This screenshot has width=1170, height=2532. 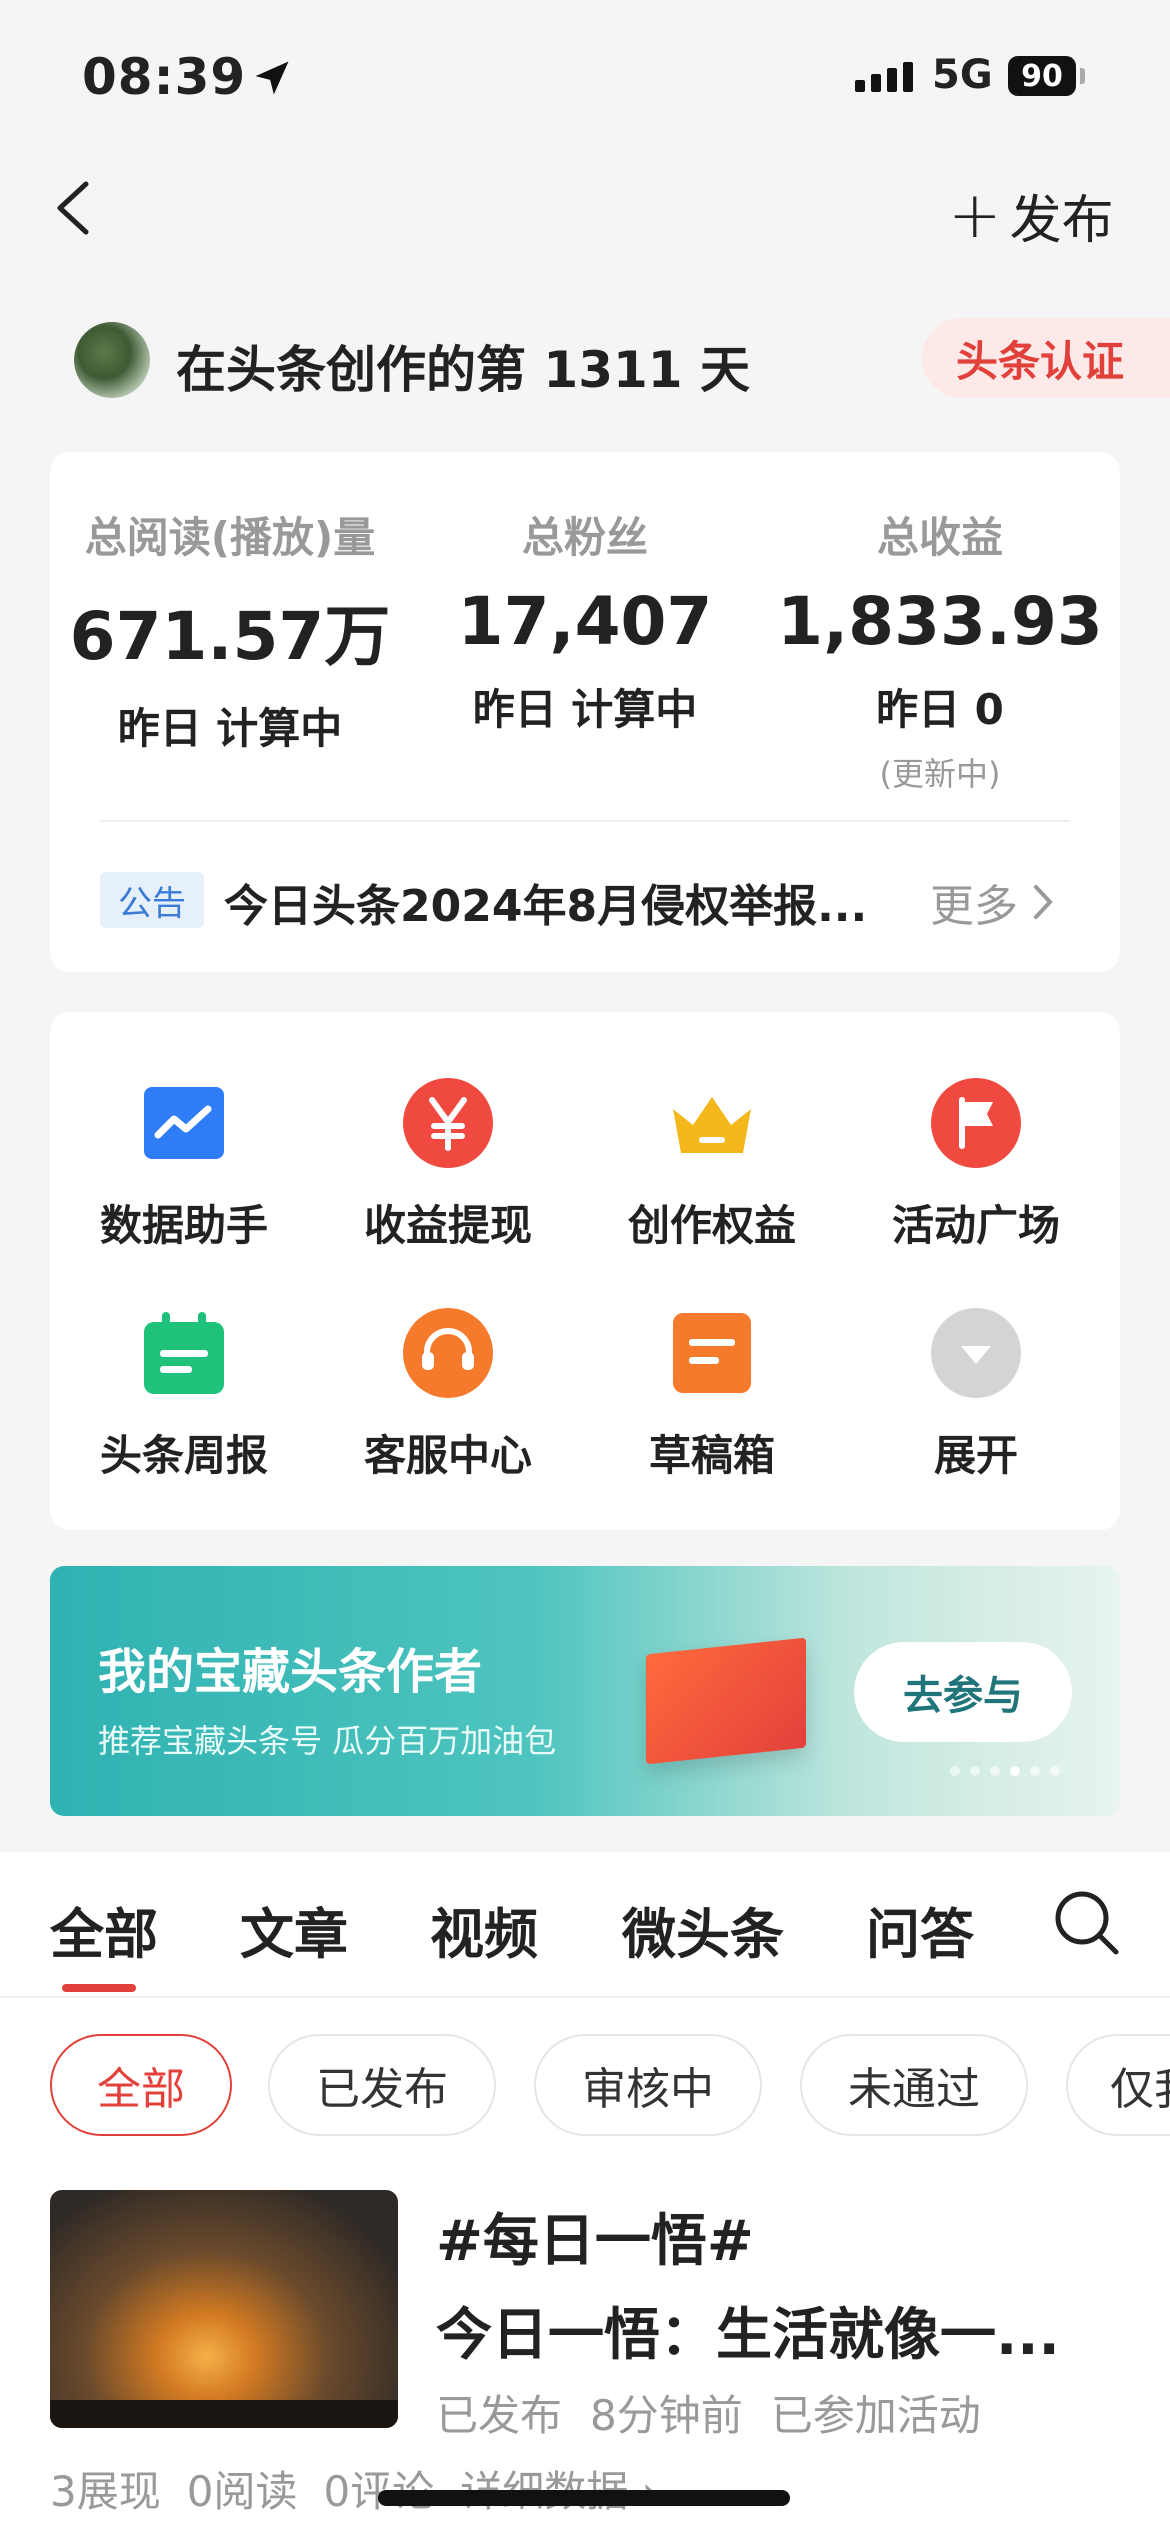 I want to click on tab-qa: 问答, so click(x=920, y=1929).